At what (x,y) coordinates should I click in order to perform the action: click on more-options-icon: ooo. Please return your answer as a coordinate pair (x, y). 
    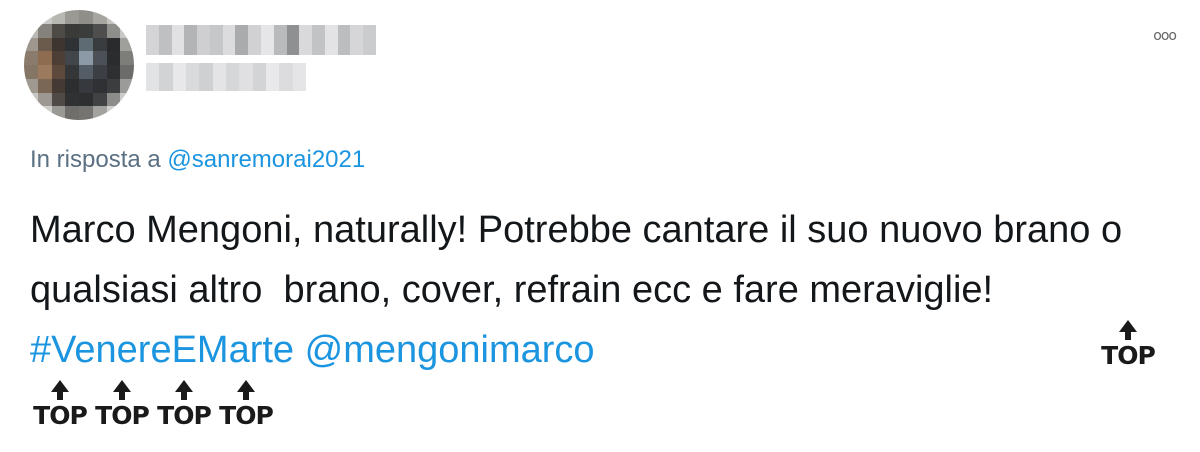
    Looking at the image, I should click on (1165, 36).